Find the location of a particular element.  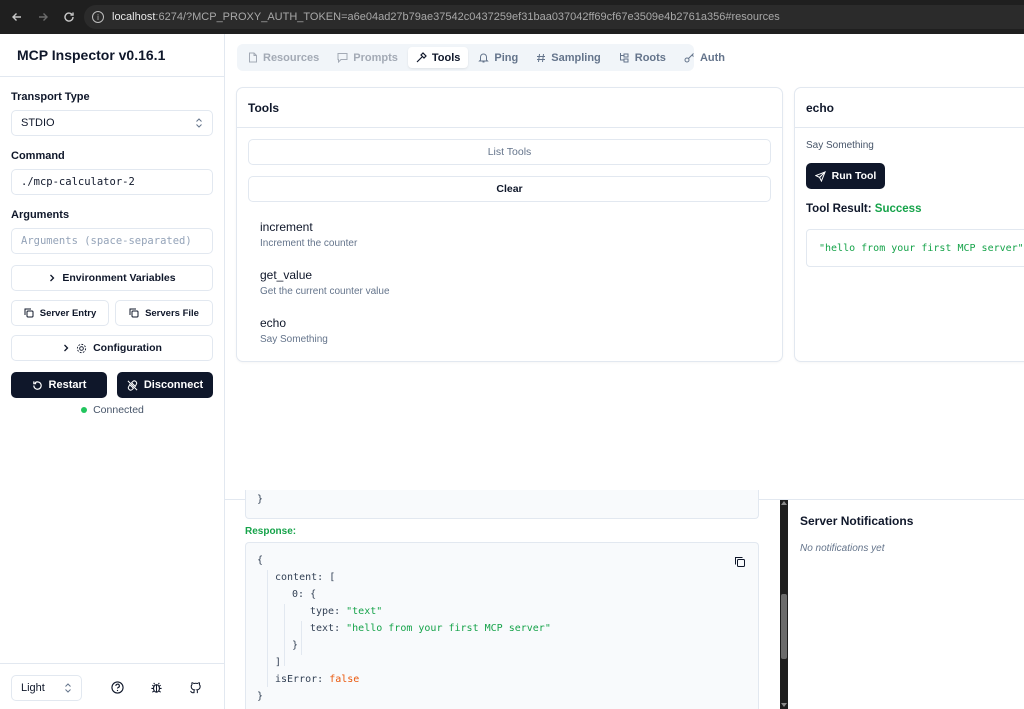

arguments-label: Arguments is located at coordinates (40, 215).